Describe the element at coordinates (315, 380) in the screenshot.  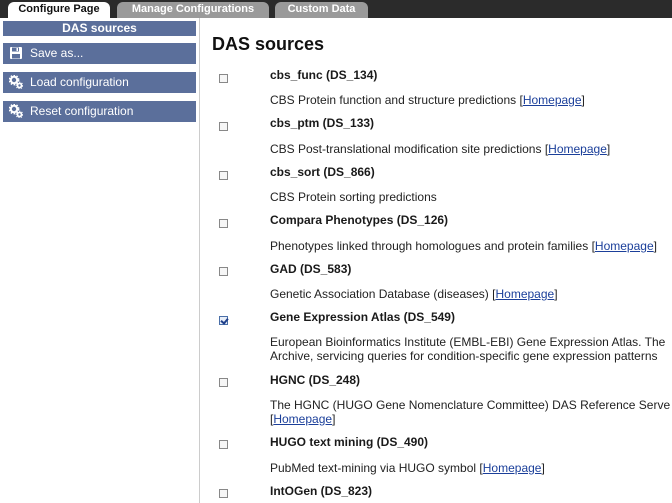
I see `source-name: HGNC (DS_248)` at that location.